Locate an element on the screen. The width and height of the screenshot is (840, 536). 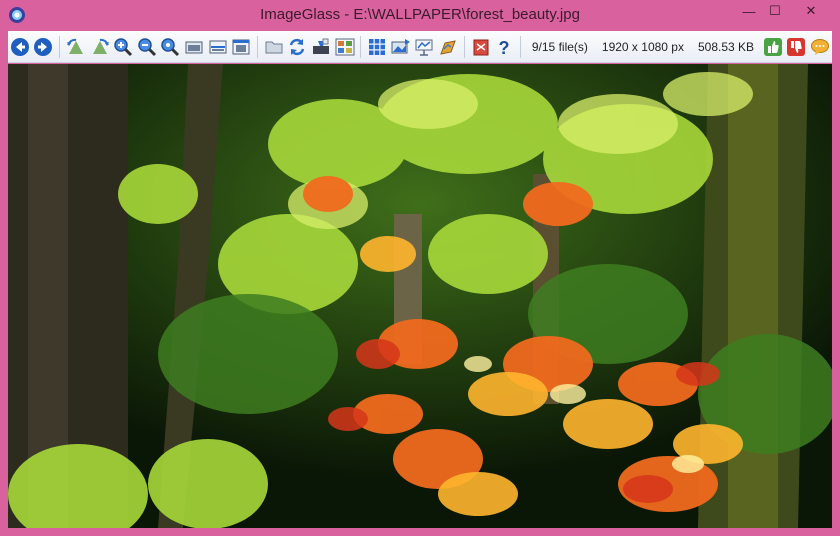
window-fit-icon is located at coordinates (194, 47).